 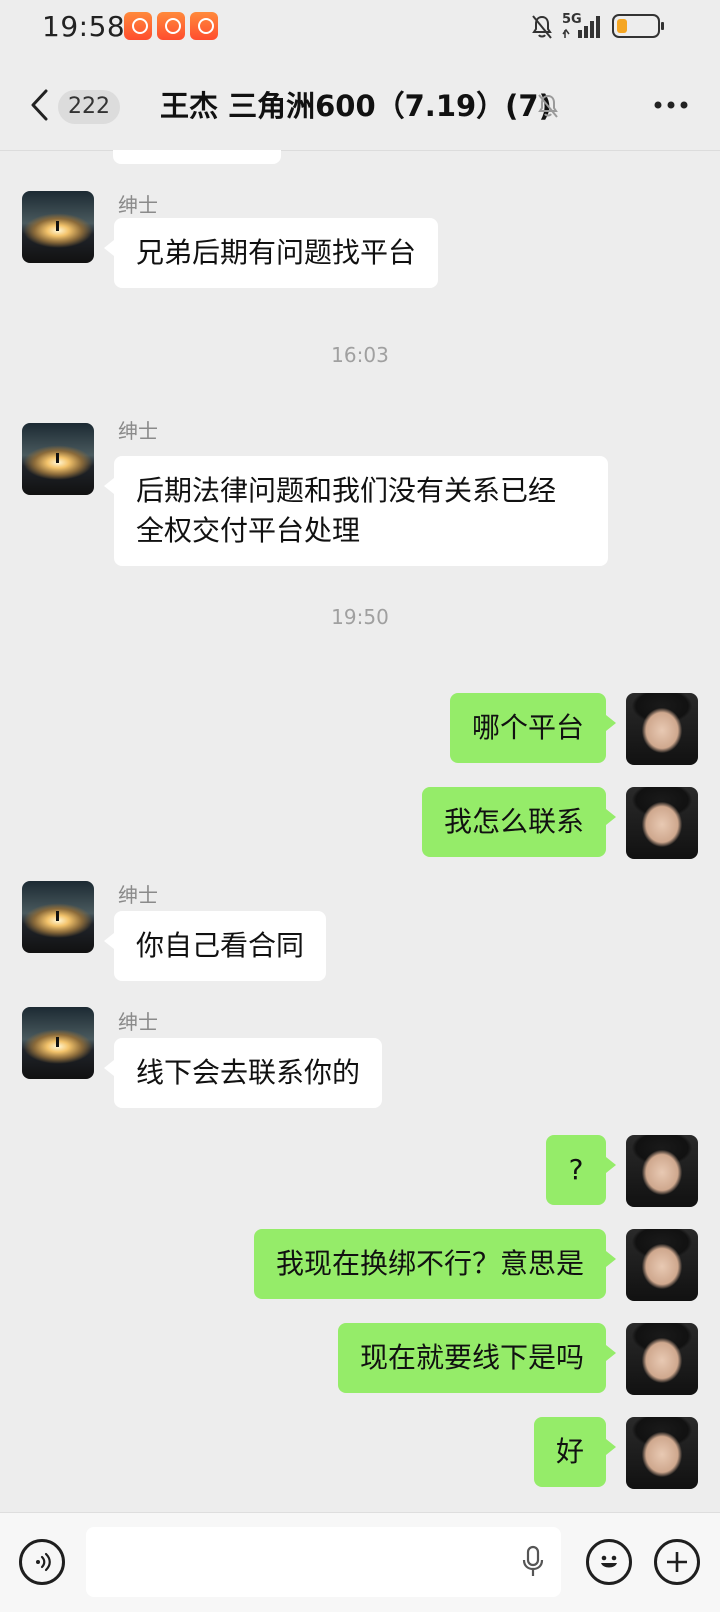 I want to click on chat-header: 222 王杰 三角洲600（7.19）(7), so click(x=360, y=105).